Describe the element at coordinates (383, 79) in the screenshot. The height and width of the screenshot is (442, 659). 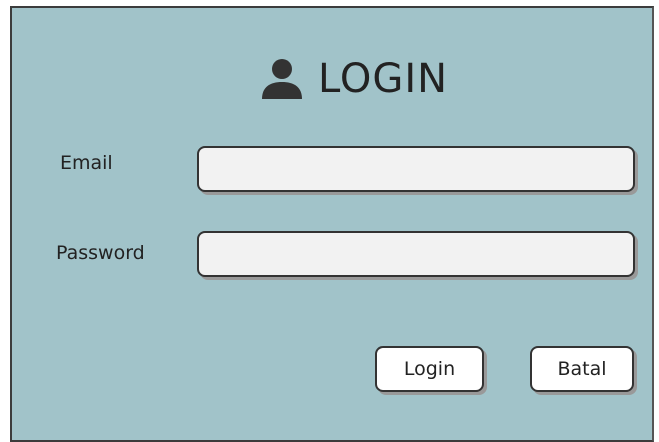
I see `page-title: LOGIN` at that location.